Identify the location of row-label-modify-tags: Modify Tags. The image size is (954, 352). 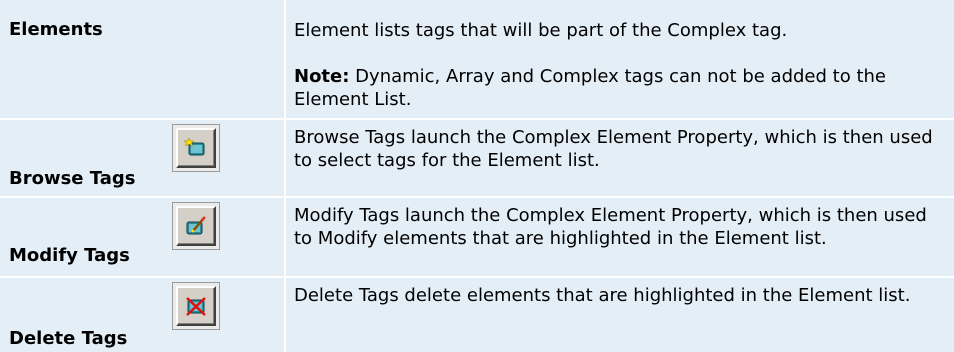
(69, 255).